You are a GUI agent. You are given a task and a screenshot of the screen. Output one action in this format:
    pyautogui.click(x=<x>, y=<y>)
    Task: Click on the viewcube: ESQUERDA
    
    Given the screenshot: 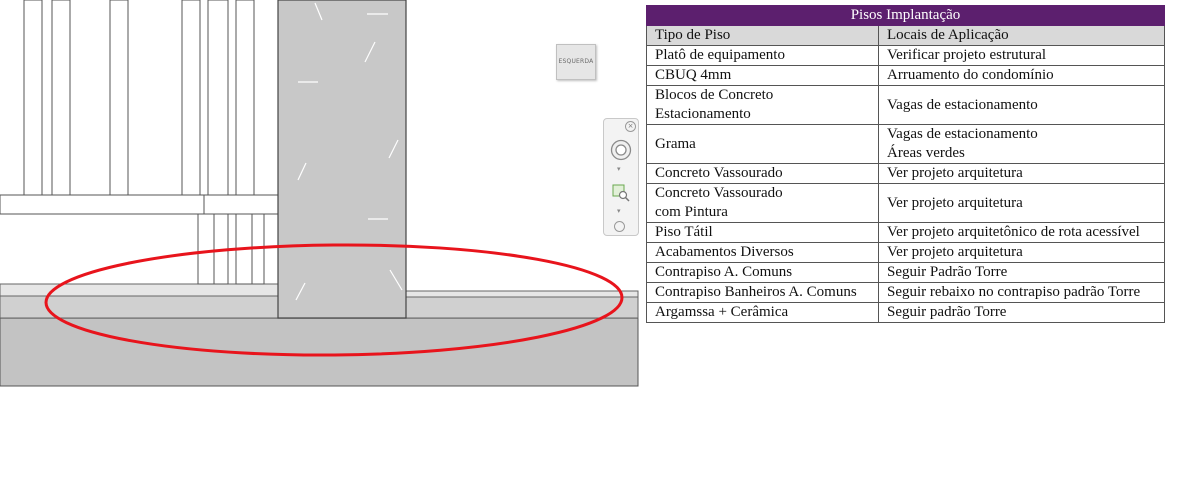 What is the action you would take?
    pyautogui.click(x=576, y=62)
    